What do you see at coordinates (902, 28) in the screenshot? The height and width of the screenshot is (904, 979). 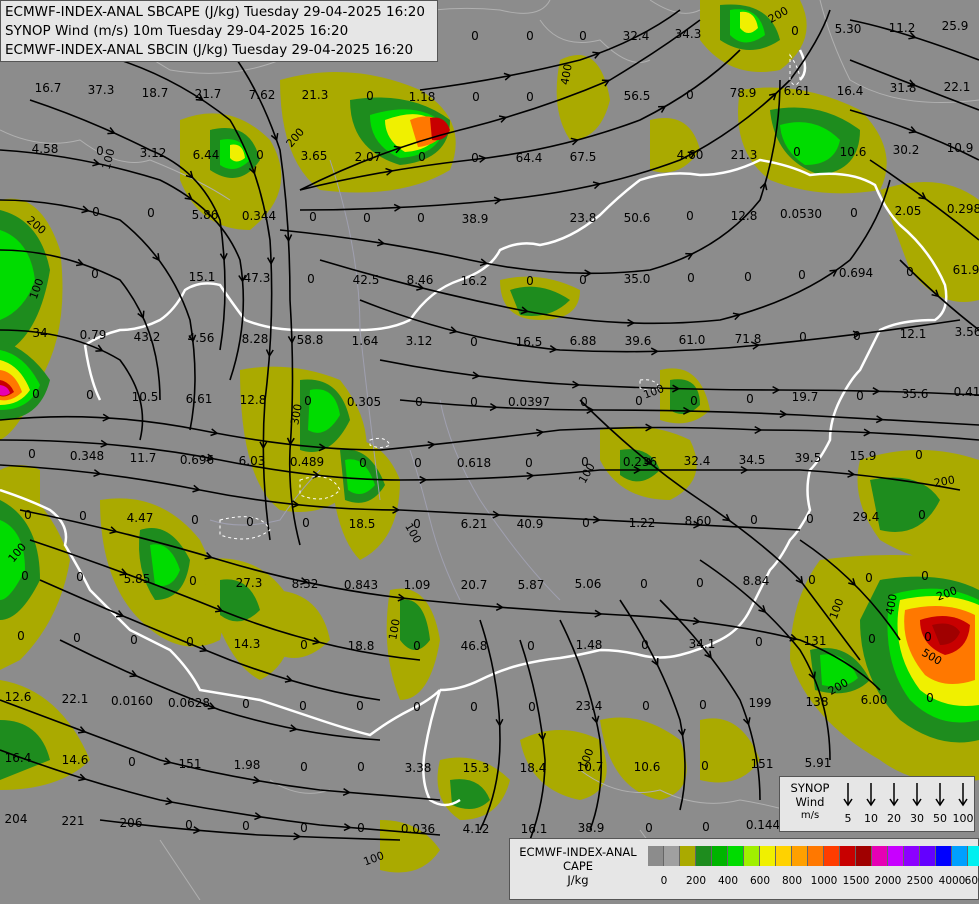 I see `station-value-label: 11.2` at bounding box center [902, 28].